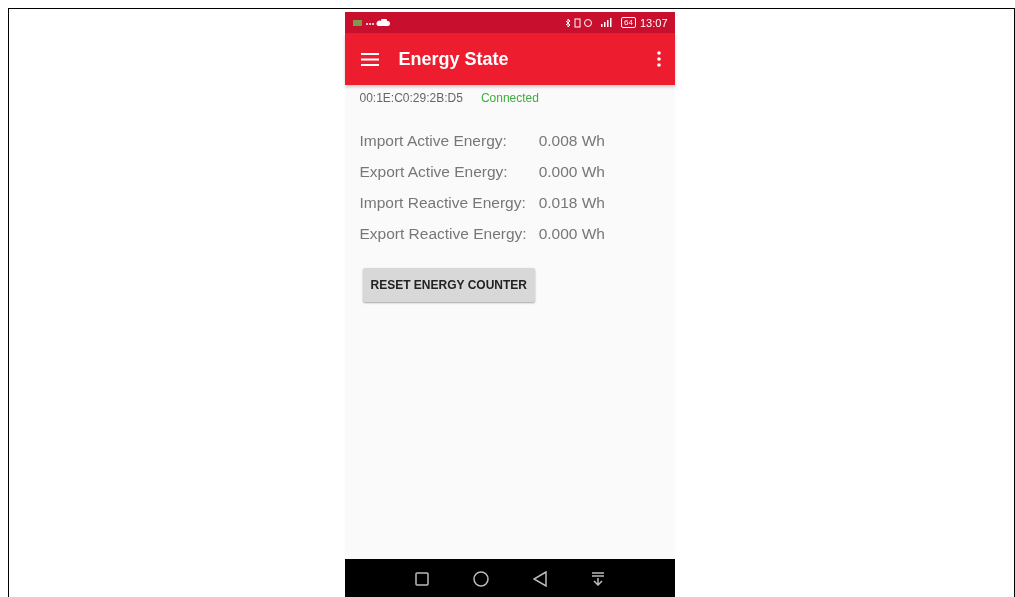 Image resolution: width=1015 pixels, height=597 pixels. Describe the element at coordinates (653, 22) in the screenshot. I see `clock-time: 13:07` at that location.